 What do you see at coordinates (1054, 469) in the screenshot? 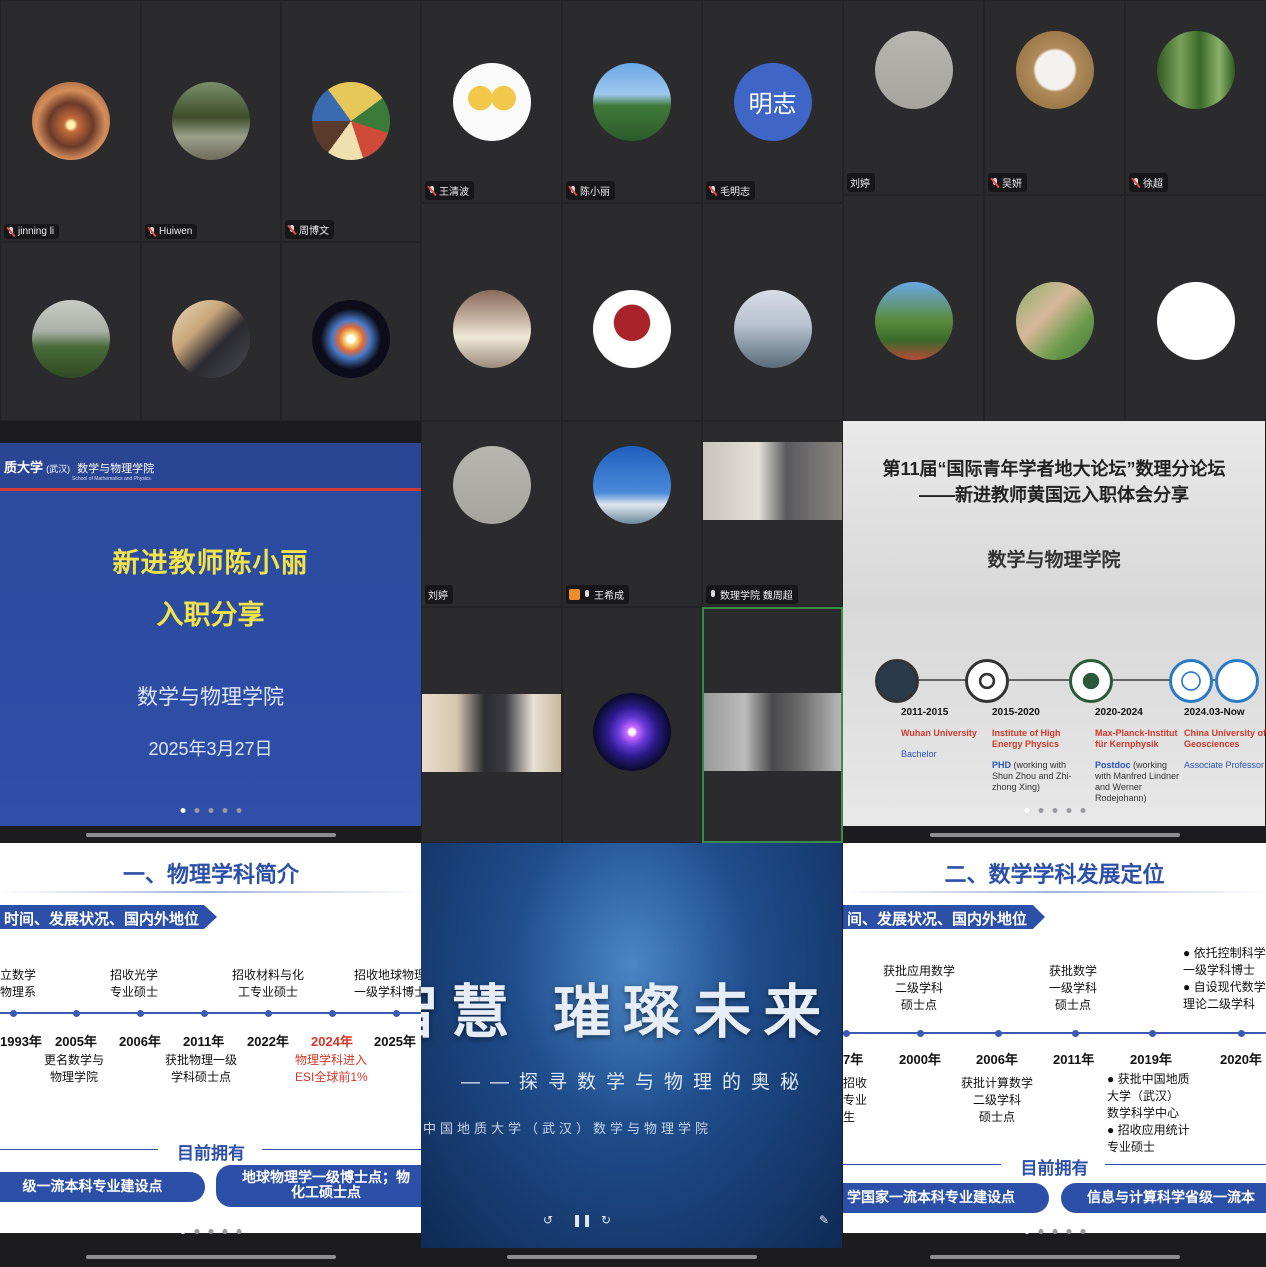
I see `slide-title-line1: 第11届“国际青年学者地大论坛”数理分论坛` at bounding box center [1054, 469].